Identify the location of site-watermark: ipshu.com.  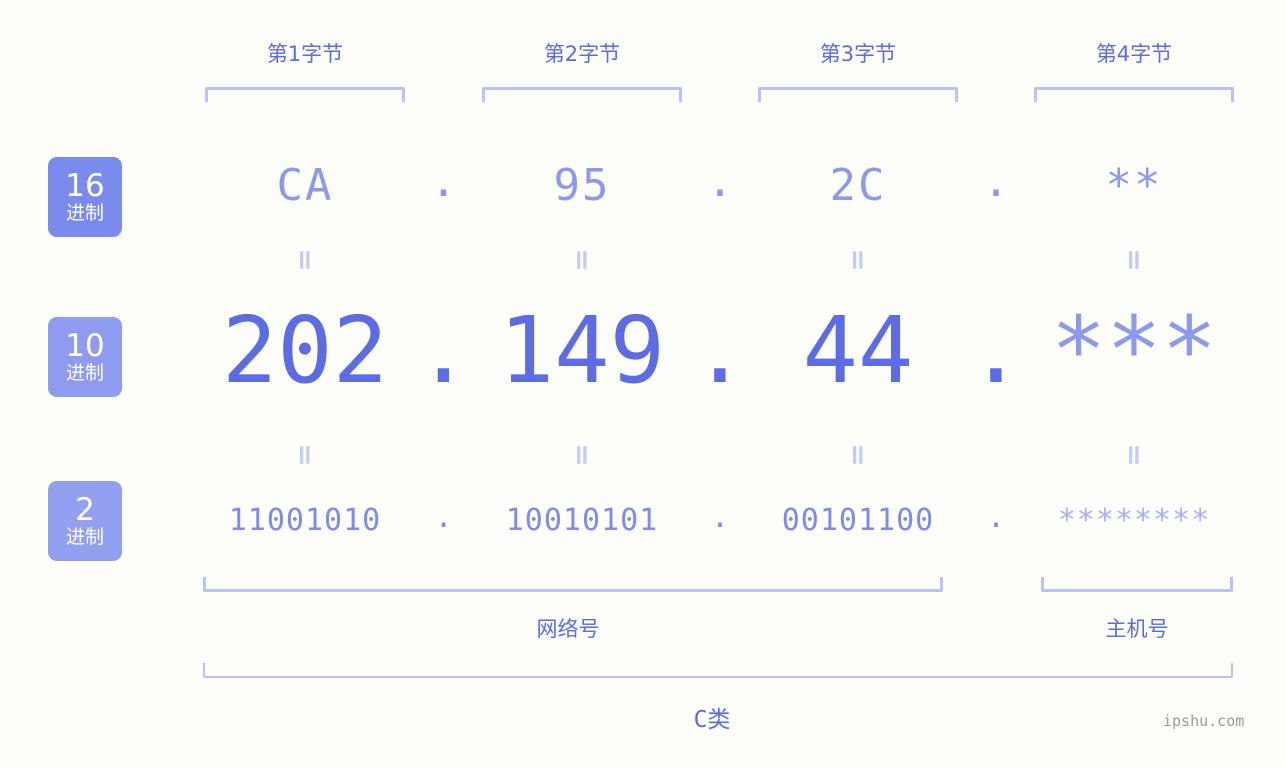
(1204, 721).